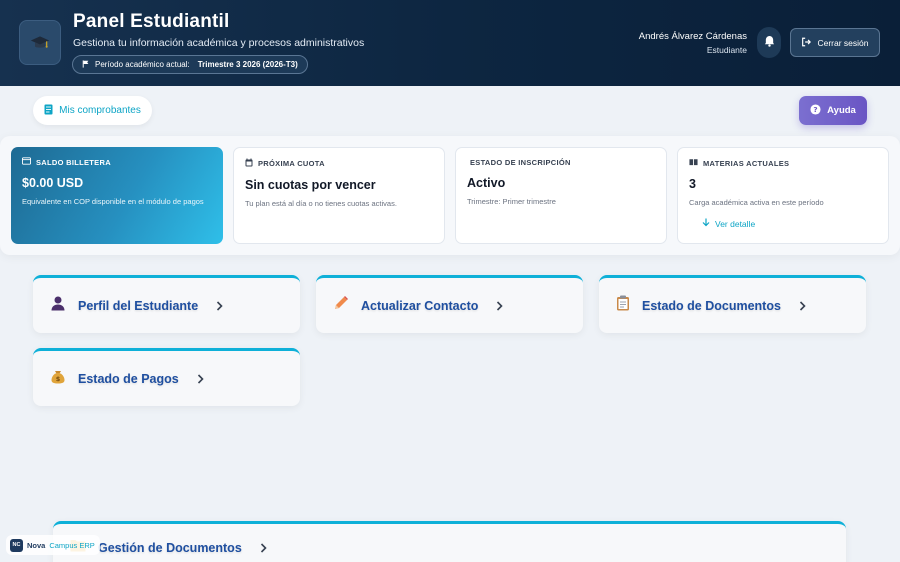 The width and height of the screenshot is (900, 562). Describe the element at coordinates (310, 185) in the screenshot. I see `stat-value: Sin cuotas por vencer` at that location.